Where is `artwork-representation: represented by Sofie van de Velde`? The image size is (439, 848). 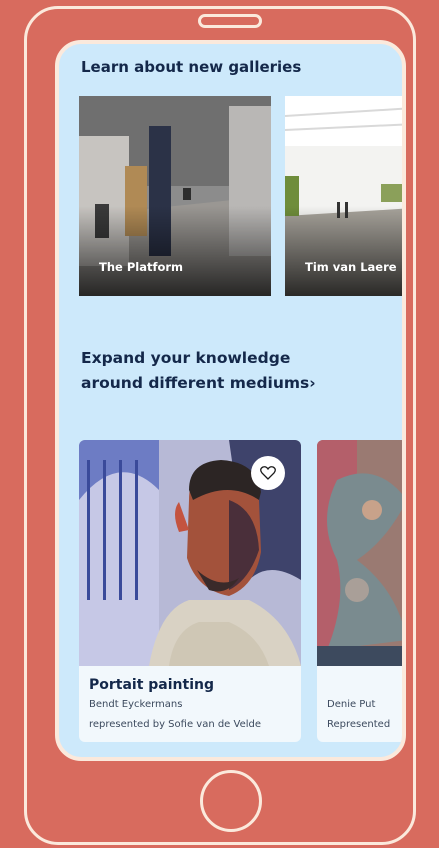 artwork-representation: represented by Sofie van de Velde is located at coordinates (175, 724).